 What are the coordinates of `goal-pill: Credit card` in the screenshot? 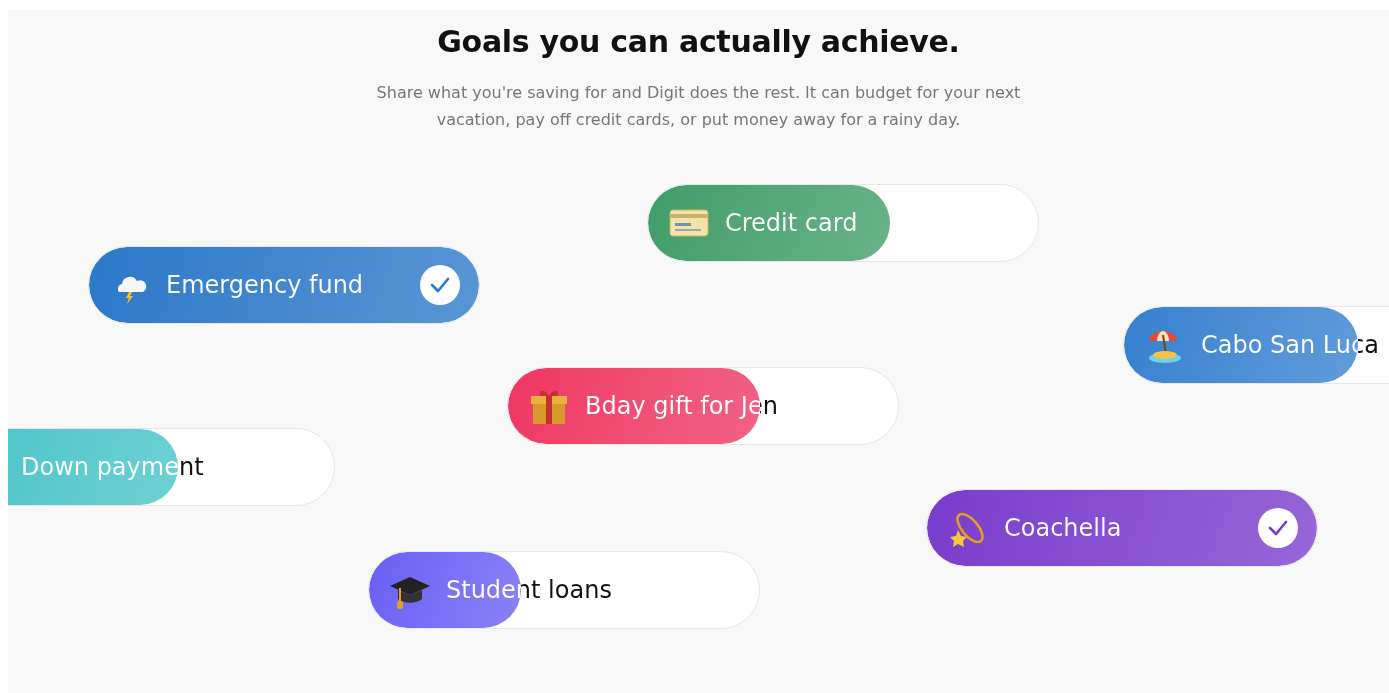 It's located at (843, 223).